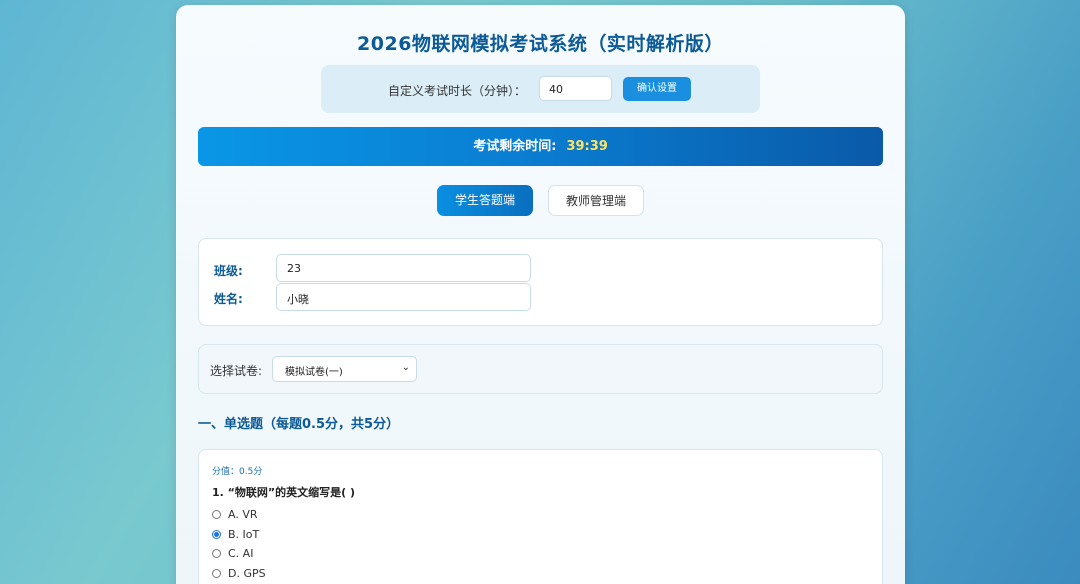  Describe the element at coordinates (247, 573) in the screenshot. I see `option-d-label: D. GPS` at that location.